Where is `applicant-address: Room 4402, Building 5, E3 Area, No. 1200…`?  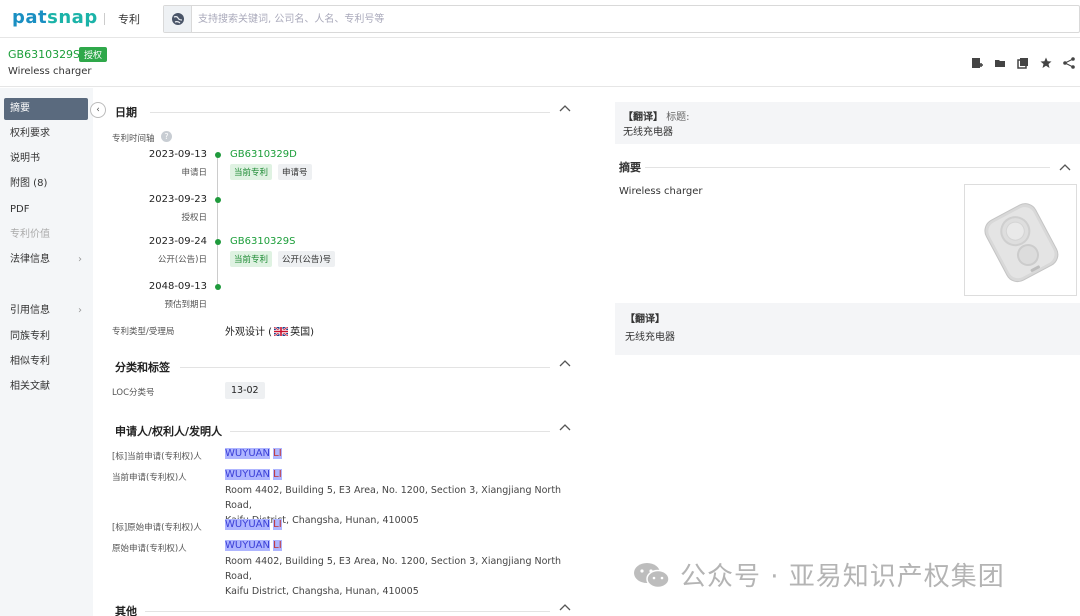 applicant-address: Room 4402, Building 5, E3 Area, No. 1200… is located at coordinates (393, 576).